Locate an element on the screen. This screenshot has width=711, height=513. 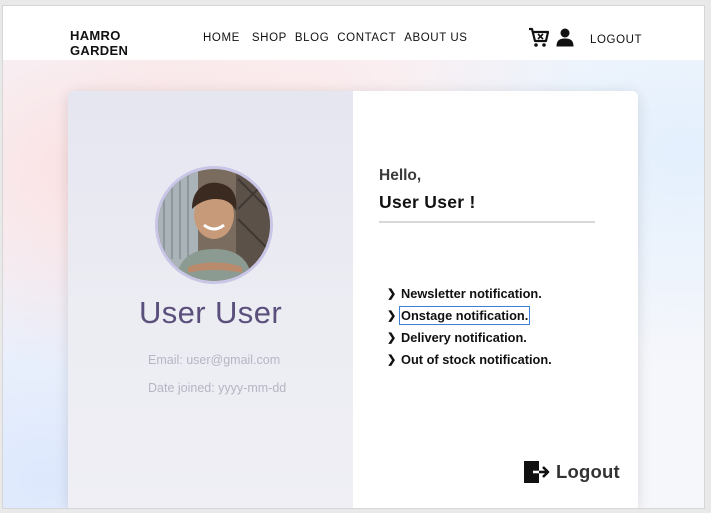
nav-home-link: HOME is located at coordinates (221, 38).